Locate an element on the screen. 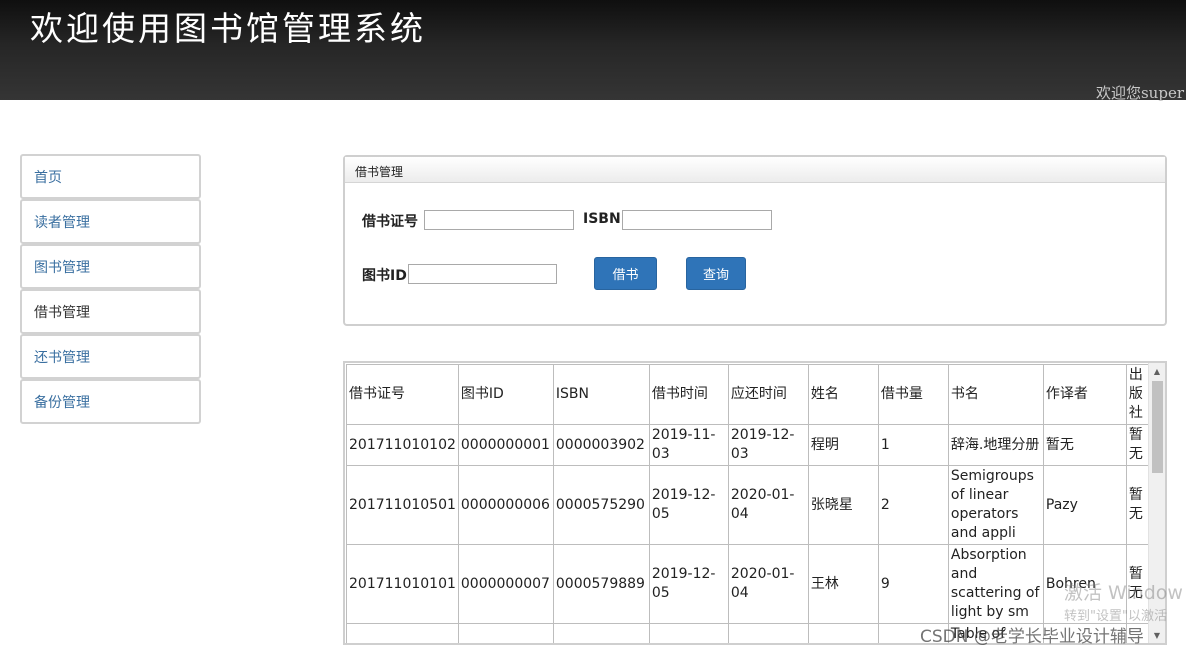  table-cell: 暂无 is located at coordinates (1084, 445).